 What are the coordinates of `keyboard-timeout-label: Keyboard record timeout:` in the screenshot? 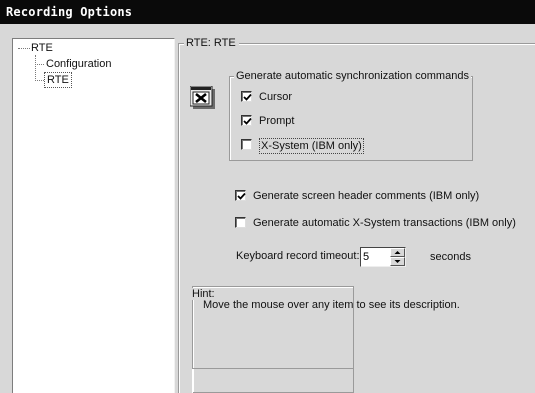 It's located at (298, 256).